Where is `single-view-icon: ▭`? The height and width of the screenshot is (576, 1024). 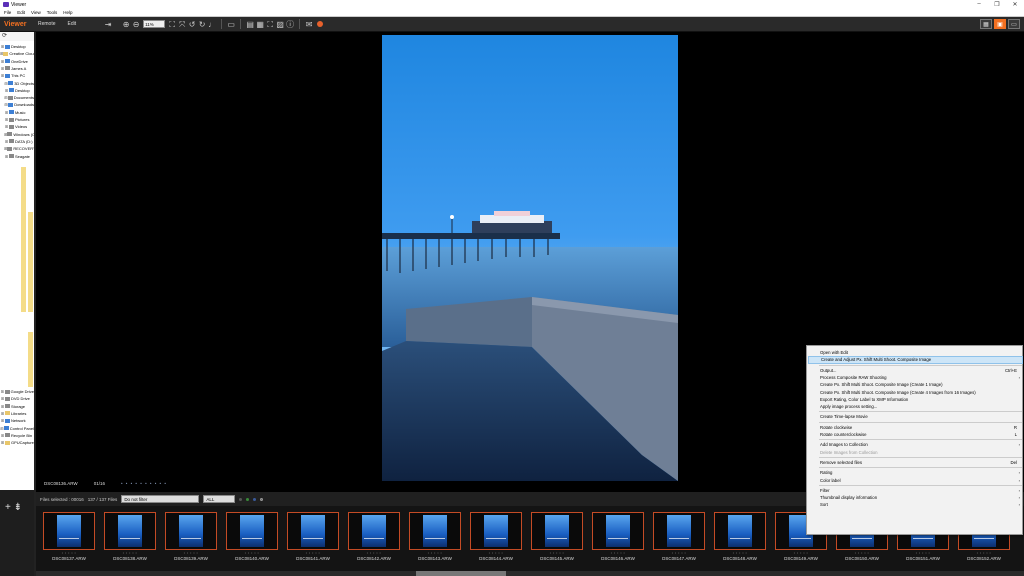
single-view-icon: ▭ is located at coordinates (1014, 24).